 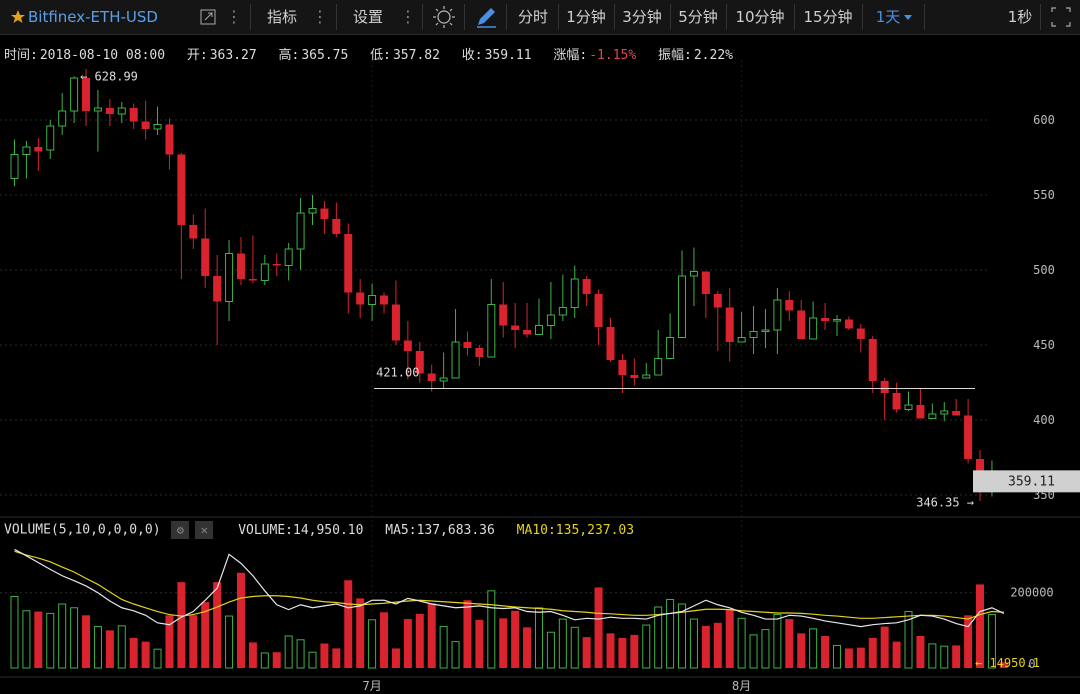 I want to click on volume-tick-label: 0, so click(x=1031, y=664).